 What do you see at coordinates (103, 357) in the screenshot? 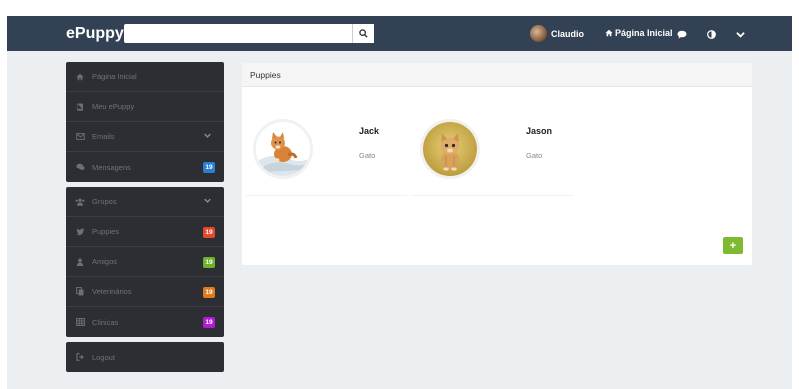
I see `sidebar-item-label: Logout` at bounding box center [103, 357].